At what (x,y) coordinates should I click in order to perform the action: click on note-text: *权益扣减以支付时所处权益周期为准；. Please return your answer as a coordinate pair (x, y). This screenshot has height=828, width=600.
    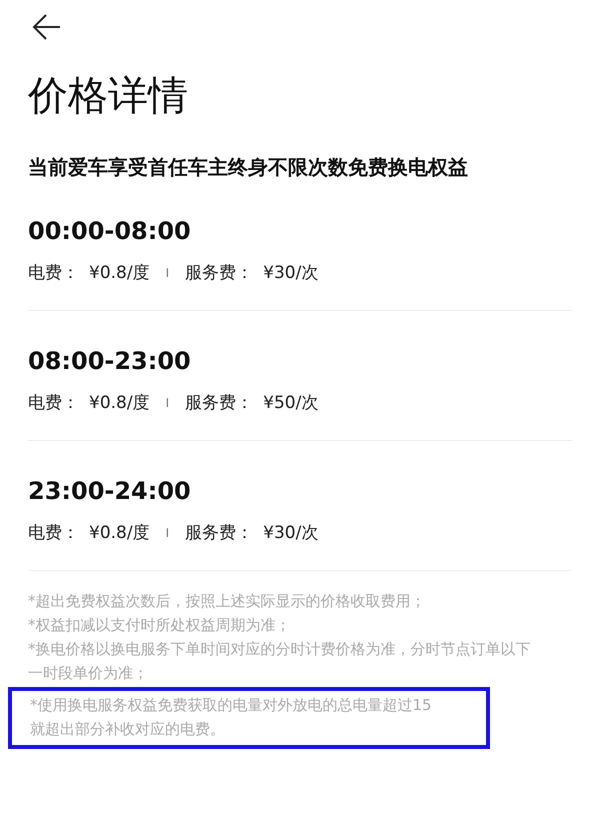
    Looking at the image, I should click on (159, 625).